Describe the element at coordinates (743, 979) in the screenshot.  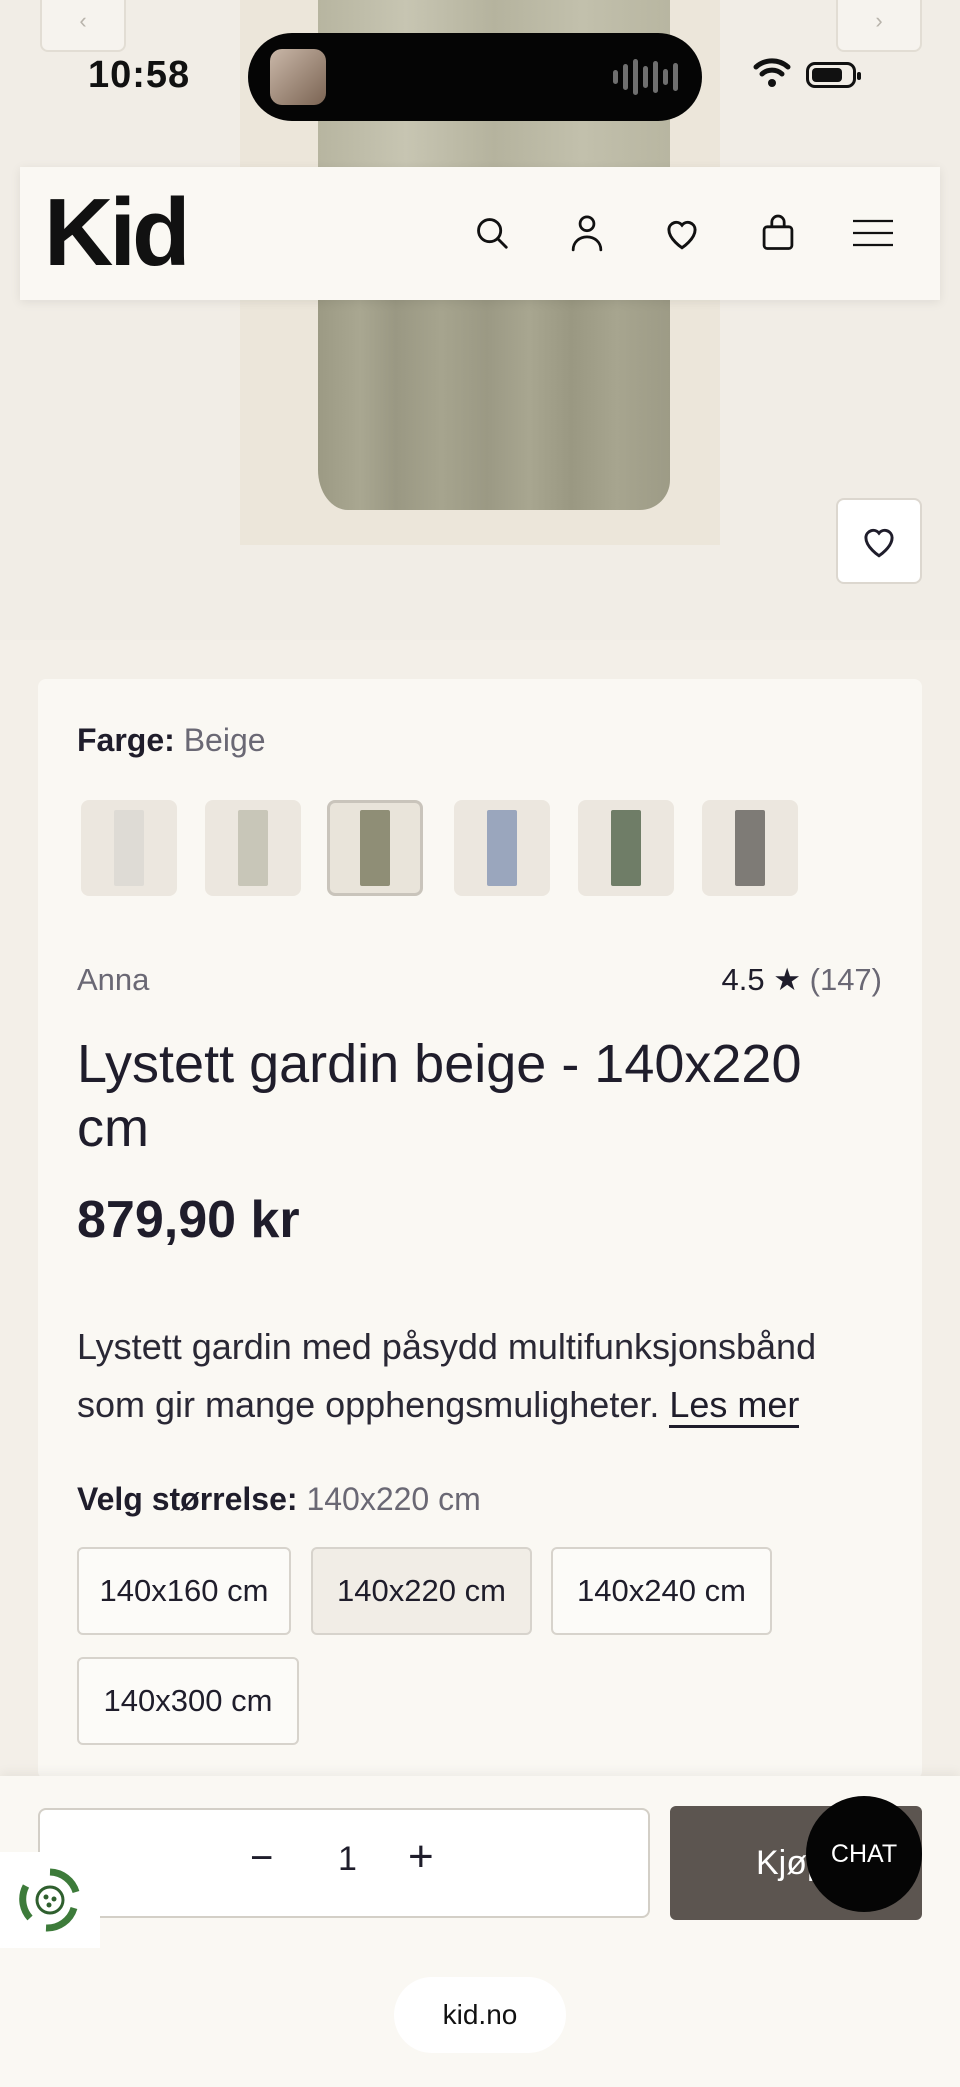
I see `rating-value: 4.5` at that location.